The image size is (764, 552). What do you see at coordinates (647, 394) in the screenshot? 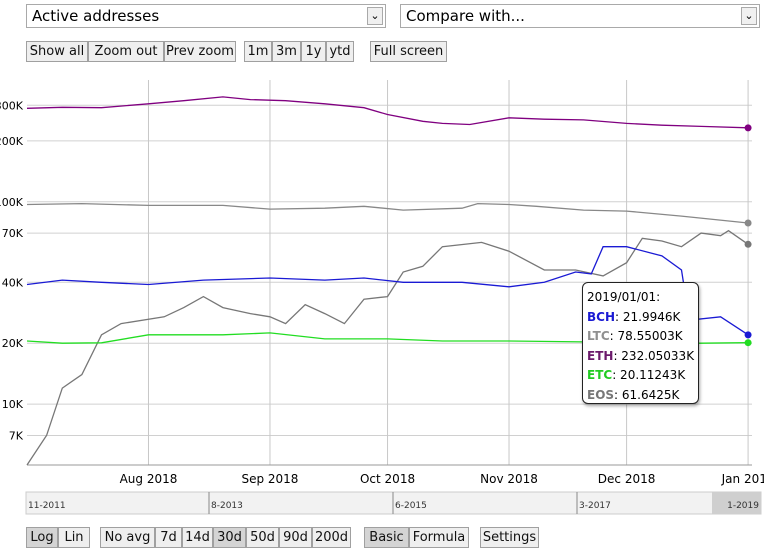
I see `tooltip-series-value: : 61.6425K` at bounding box center [647, 394].